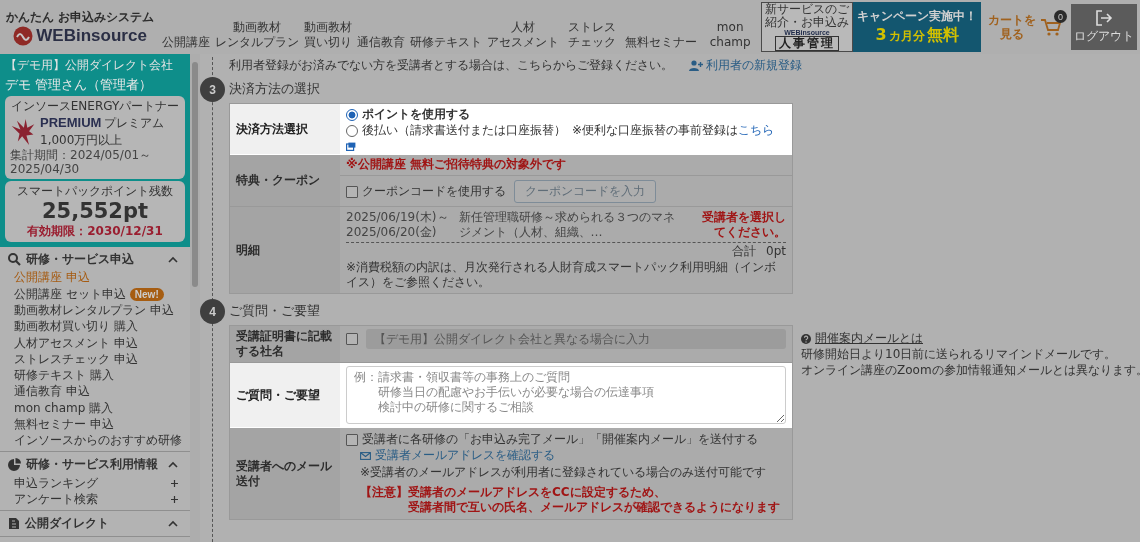  I want to click on menu-item: 無料セミナー 申込, so click(64, 424).